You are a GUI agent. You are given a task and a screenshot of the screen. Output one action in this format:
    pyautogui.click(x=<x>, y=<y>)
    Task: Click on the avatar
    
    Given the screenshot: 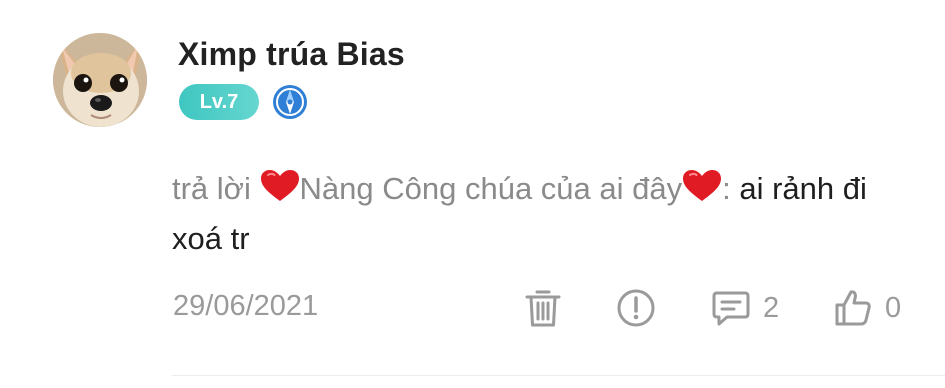 What is the action you would take?
    pyautogui.click(x=100, y=80)
    